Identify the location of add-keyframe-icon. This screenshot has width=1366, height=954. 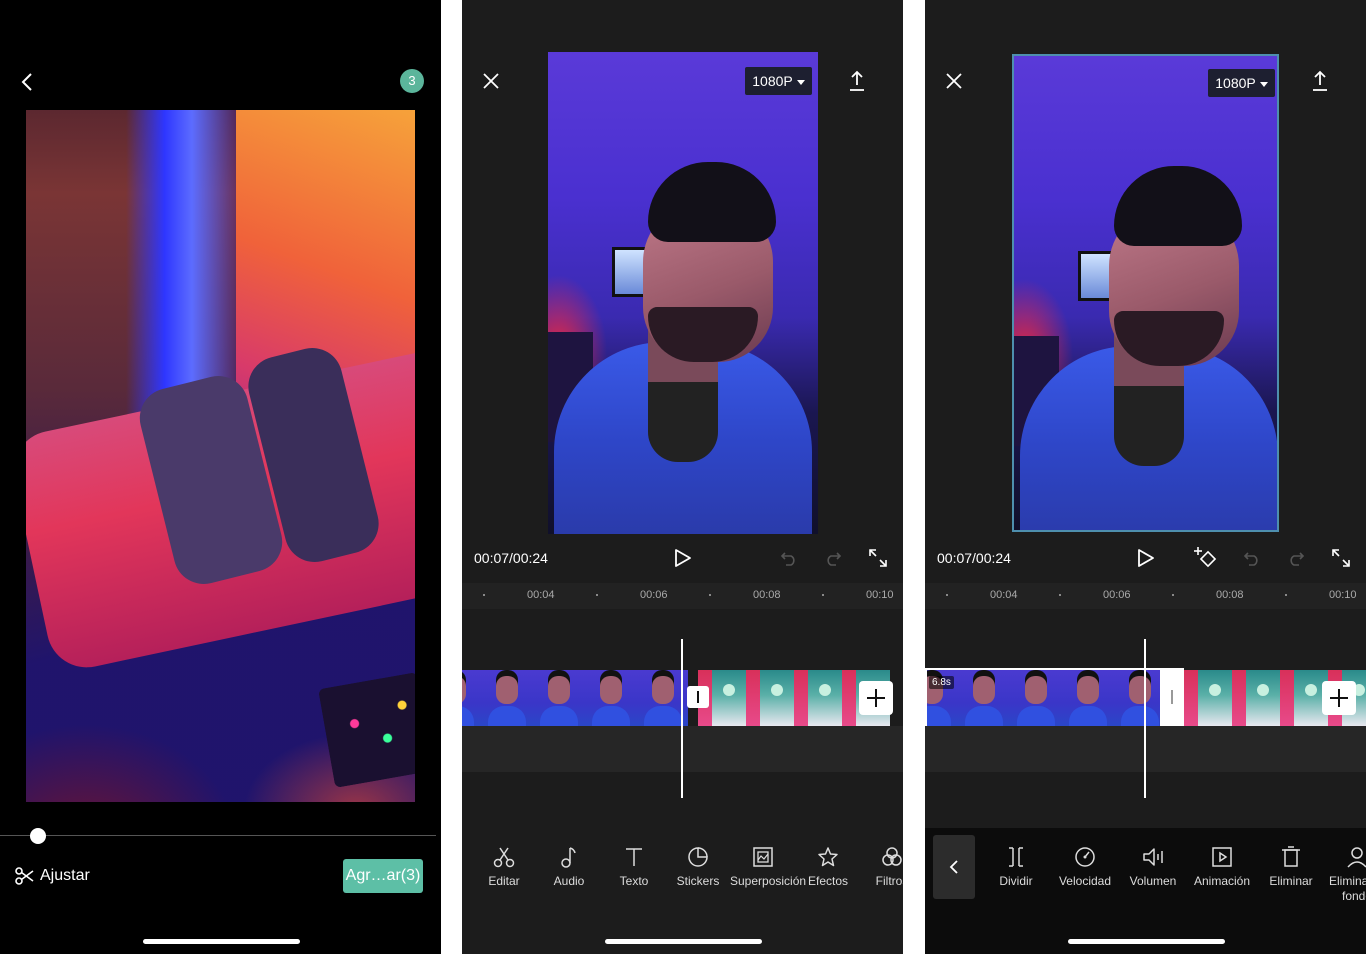
(1205, 558).